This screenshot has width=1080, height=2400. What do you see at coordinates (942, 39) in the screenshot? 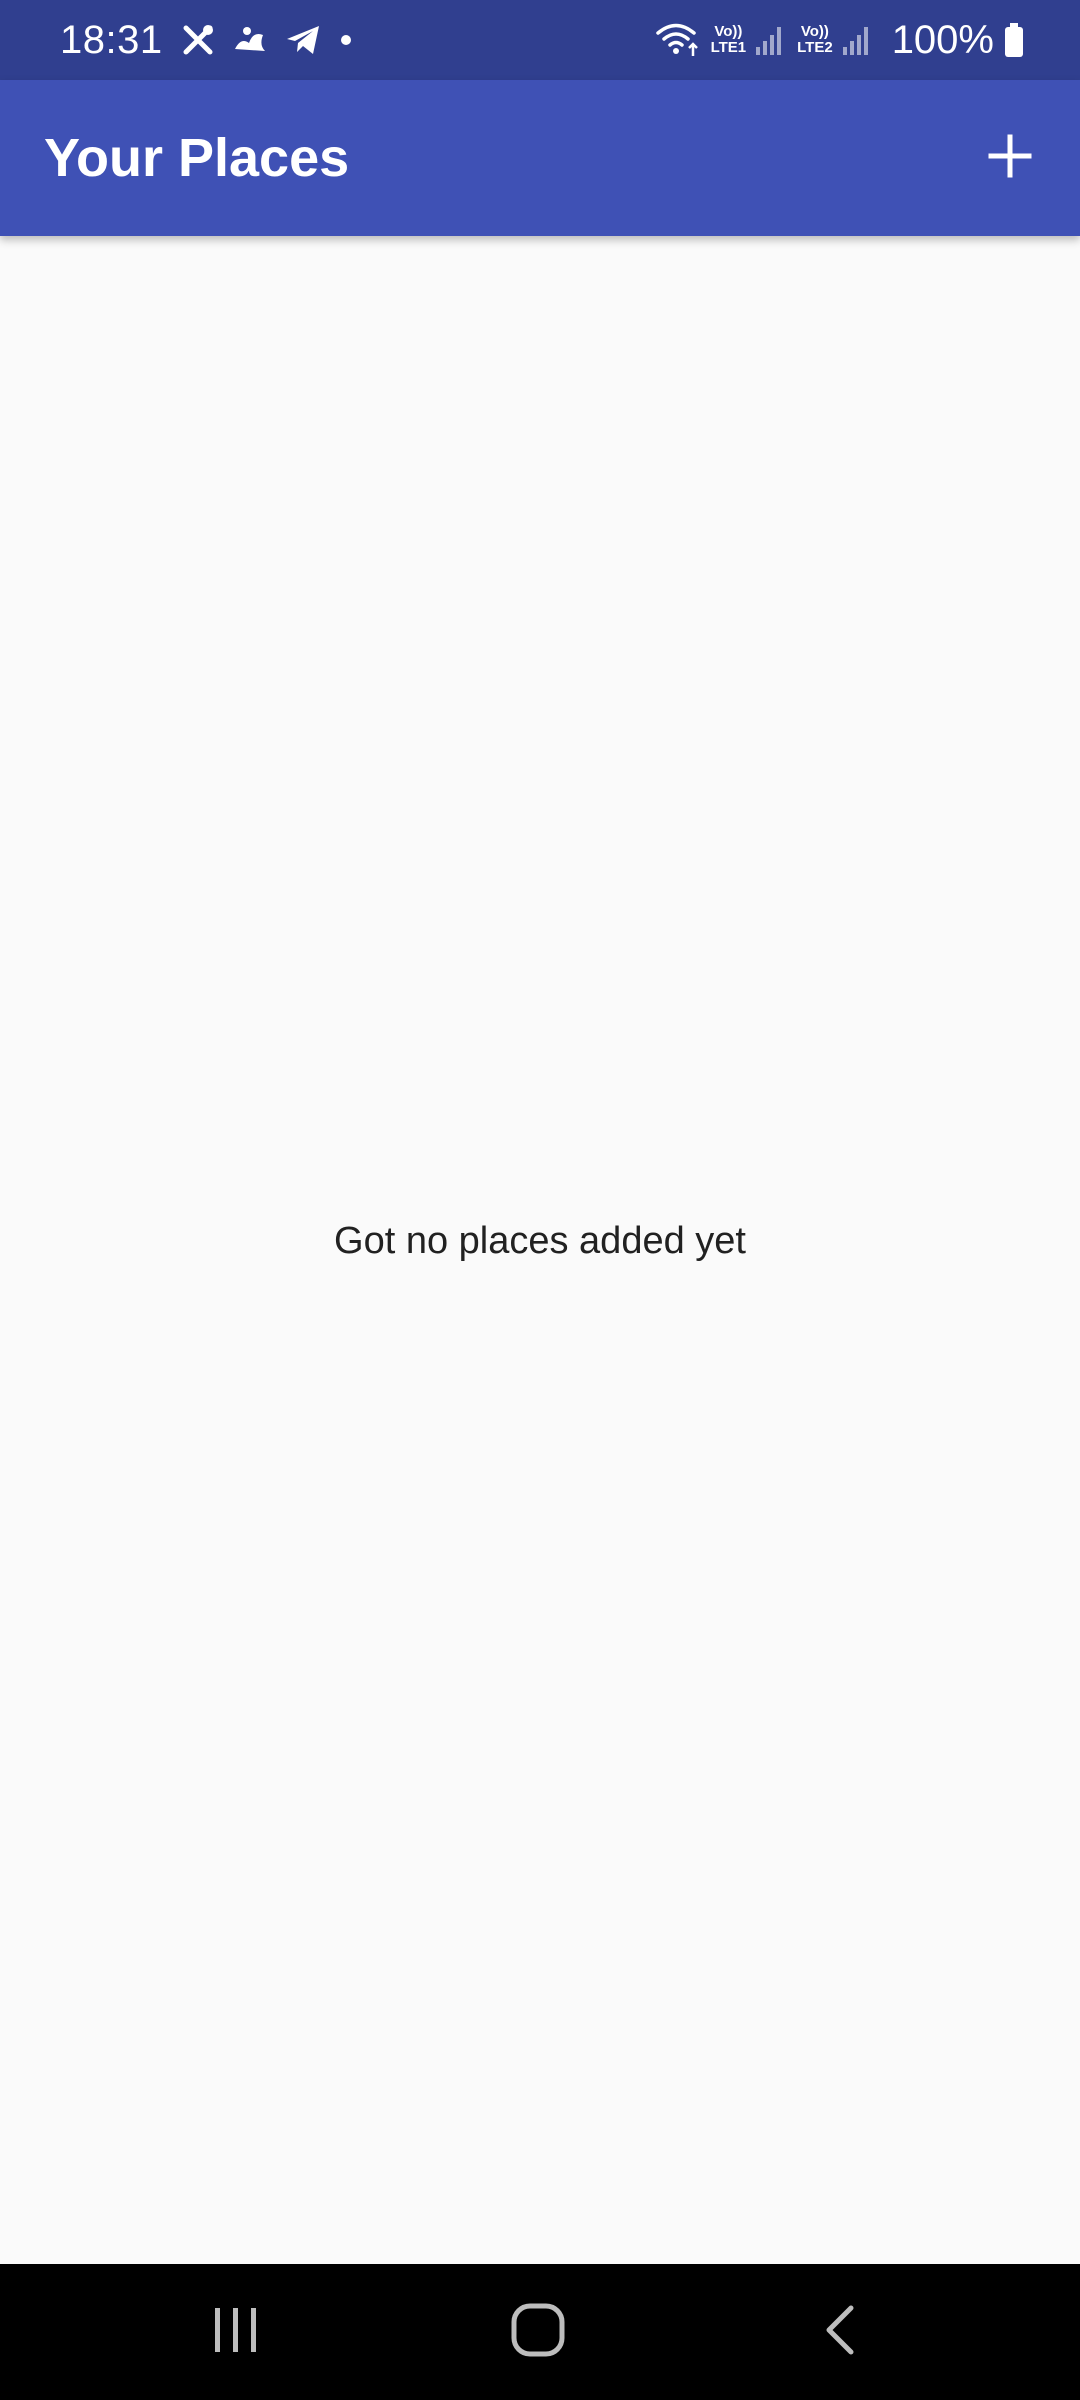
I see `battery-percent: 100%` at bounding box center [942, 39].